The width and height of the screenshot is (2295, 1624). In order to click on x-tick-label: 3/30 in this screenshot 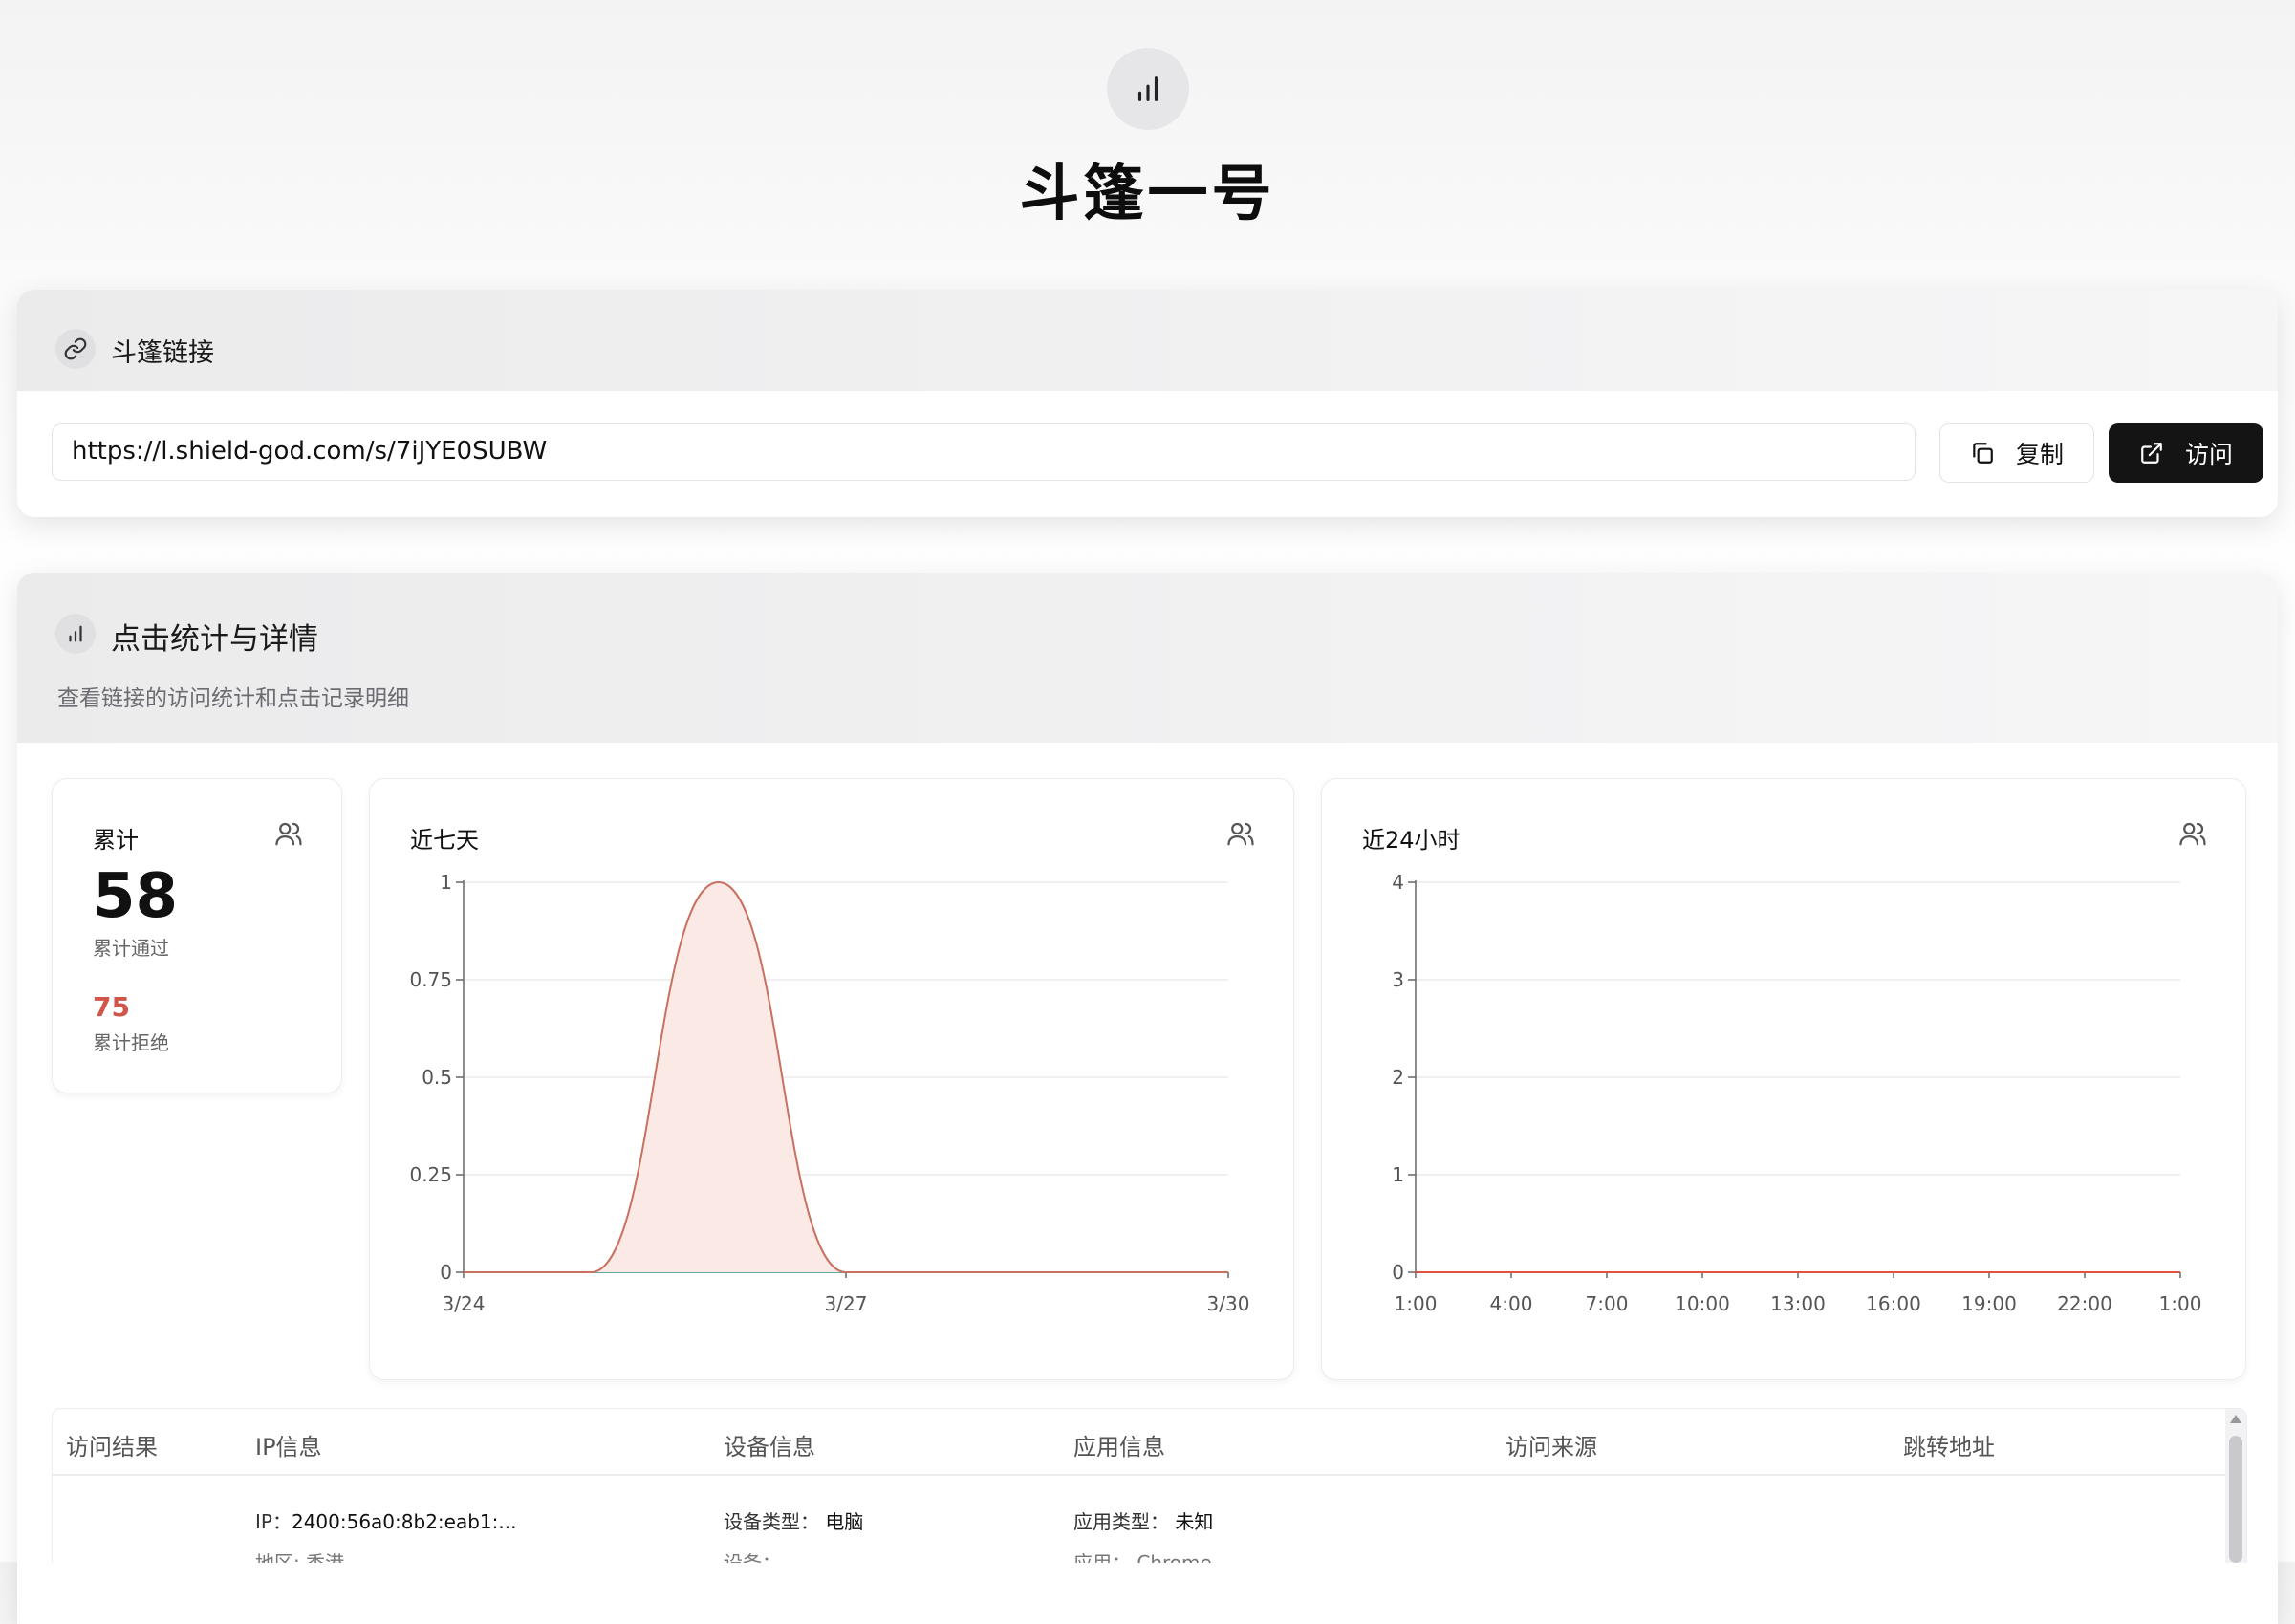, I will do `click(1228, 1303)`.